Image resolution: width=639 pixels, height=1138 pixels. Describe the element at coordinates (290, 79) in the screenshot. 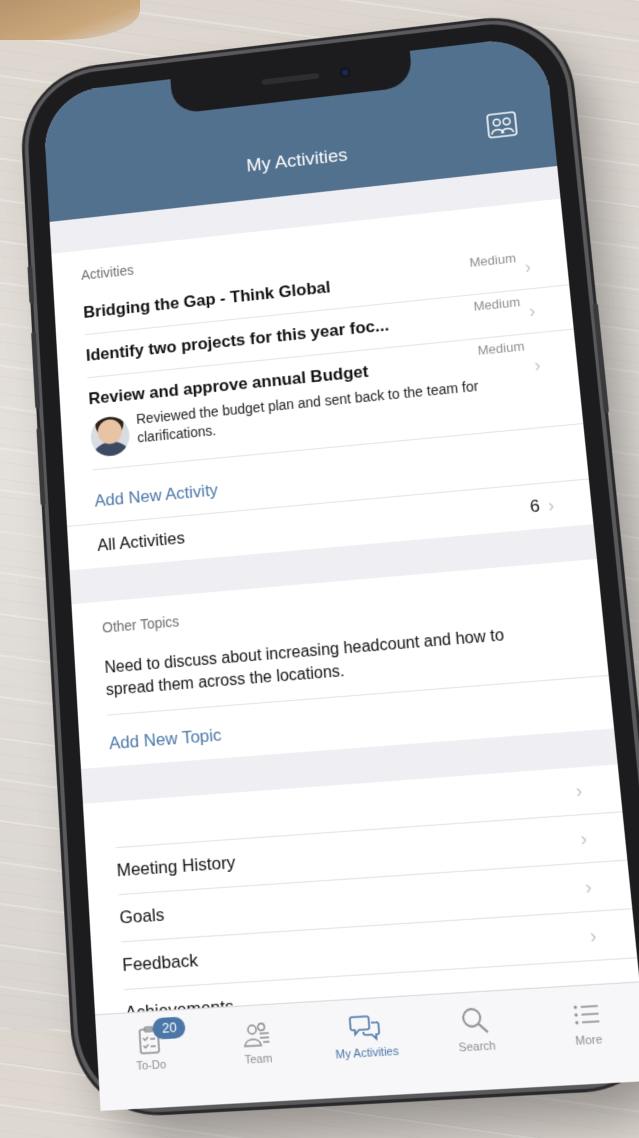

I see `speaker-grille` at that location.